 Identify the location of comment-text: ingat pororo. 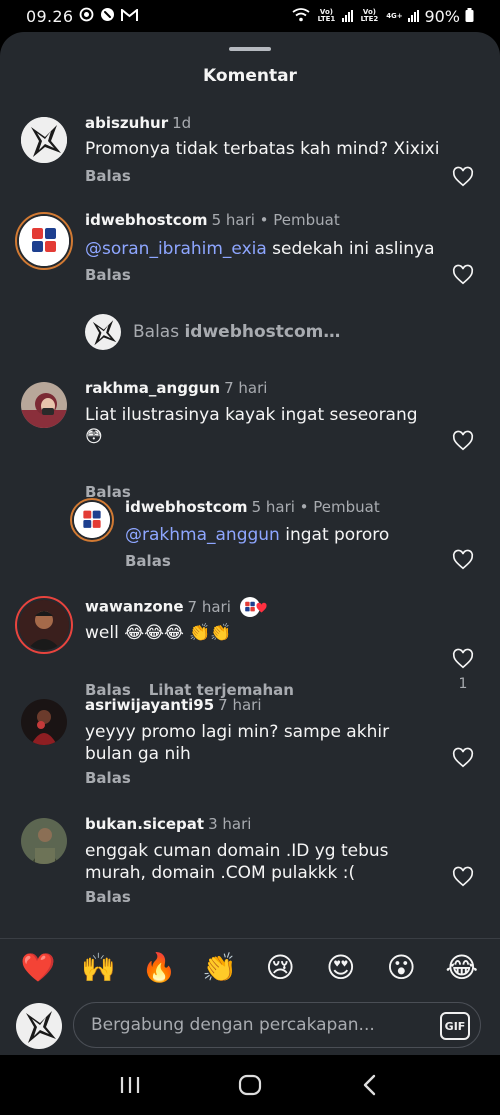
(334, 535).